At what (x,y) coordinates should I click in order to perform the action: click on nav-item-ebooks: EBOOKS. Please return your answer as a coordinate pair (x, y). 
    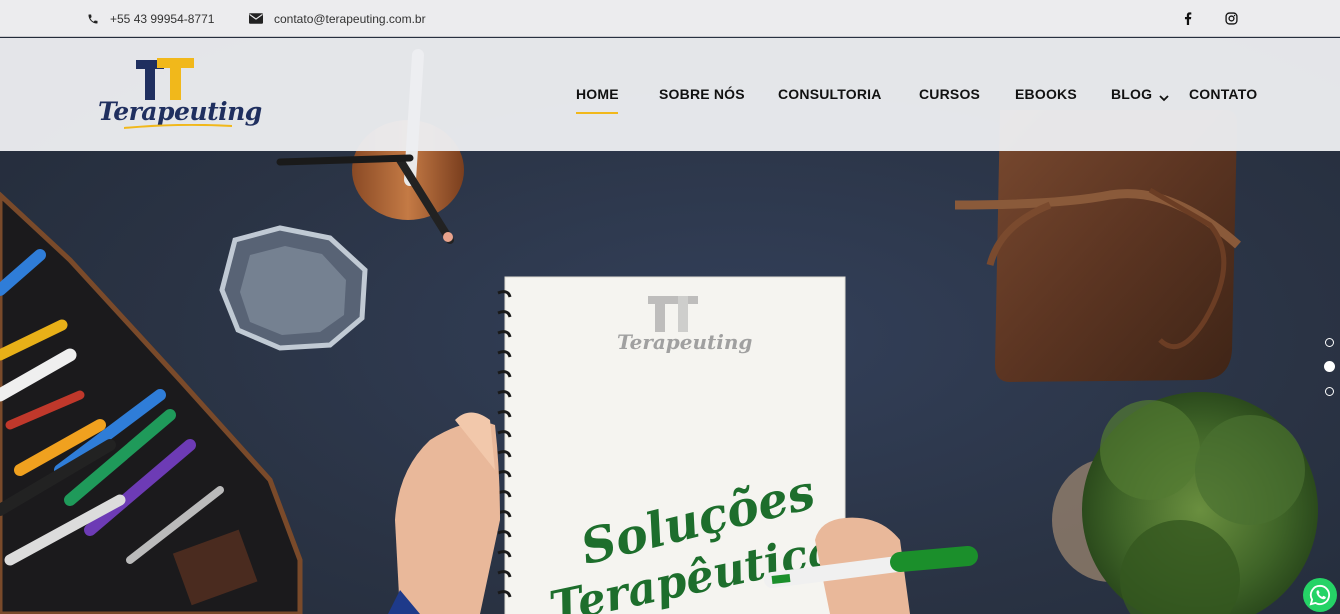
    Looking at the image, I should click on (1046, 94).